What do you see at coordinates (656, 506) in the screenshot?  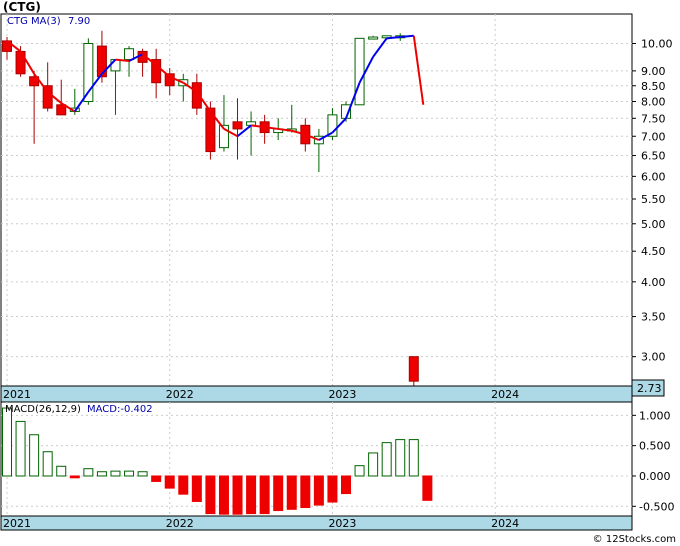 I see `macd-tick-label: -0.500` at bounding box center [656, 506].